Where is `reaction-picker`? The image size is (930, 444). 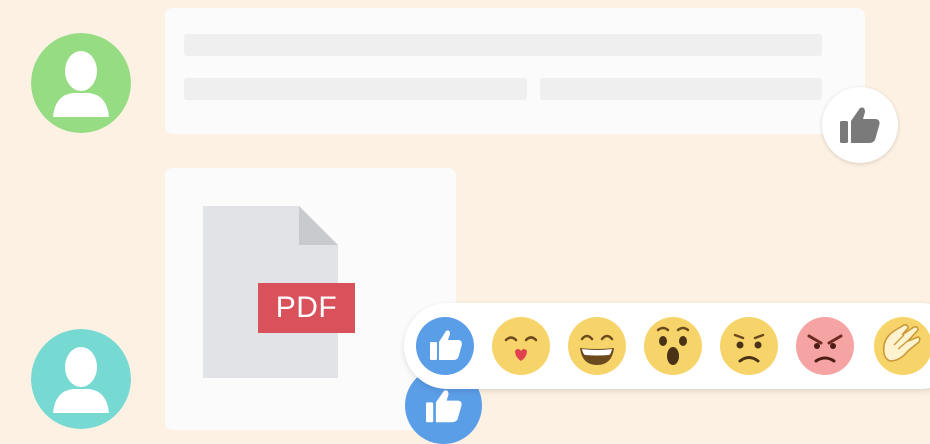
reaction-picker is located at coordinates (667, 346).